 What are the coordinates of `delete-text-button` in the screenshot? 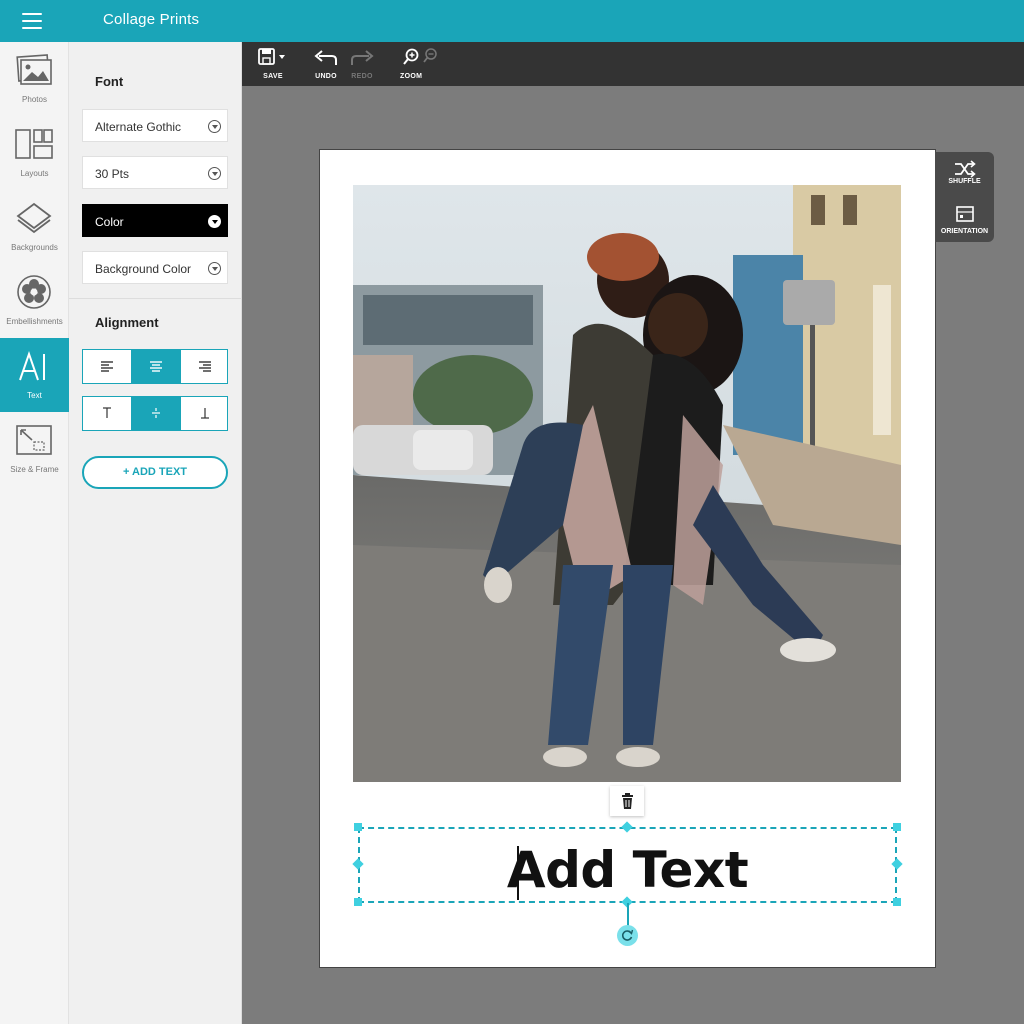 It's located at (627, 801).